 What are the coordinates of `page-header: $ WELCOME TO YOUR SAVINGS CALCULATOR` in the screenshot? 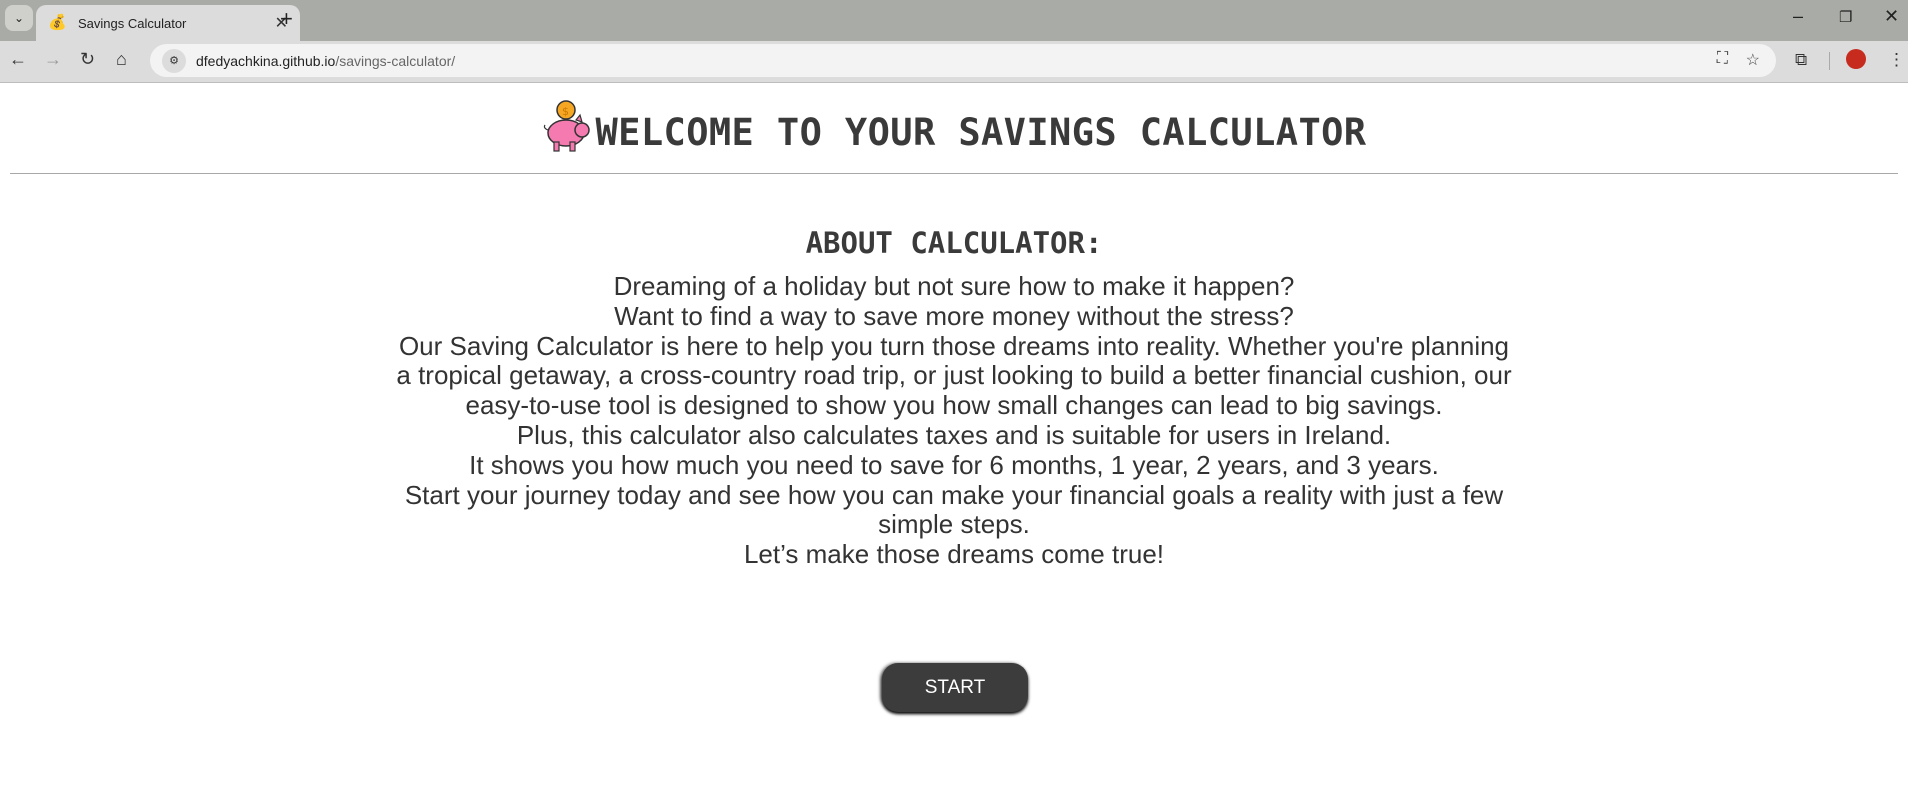 It's located at (954, 127).